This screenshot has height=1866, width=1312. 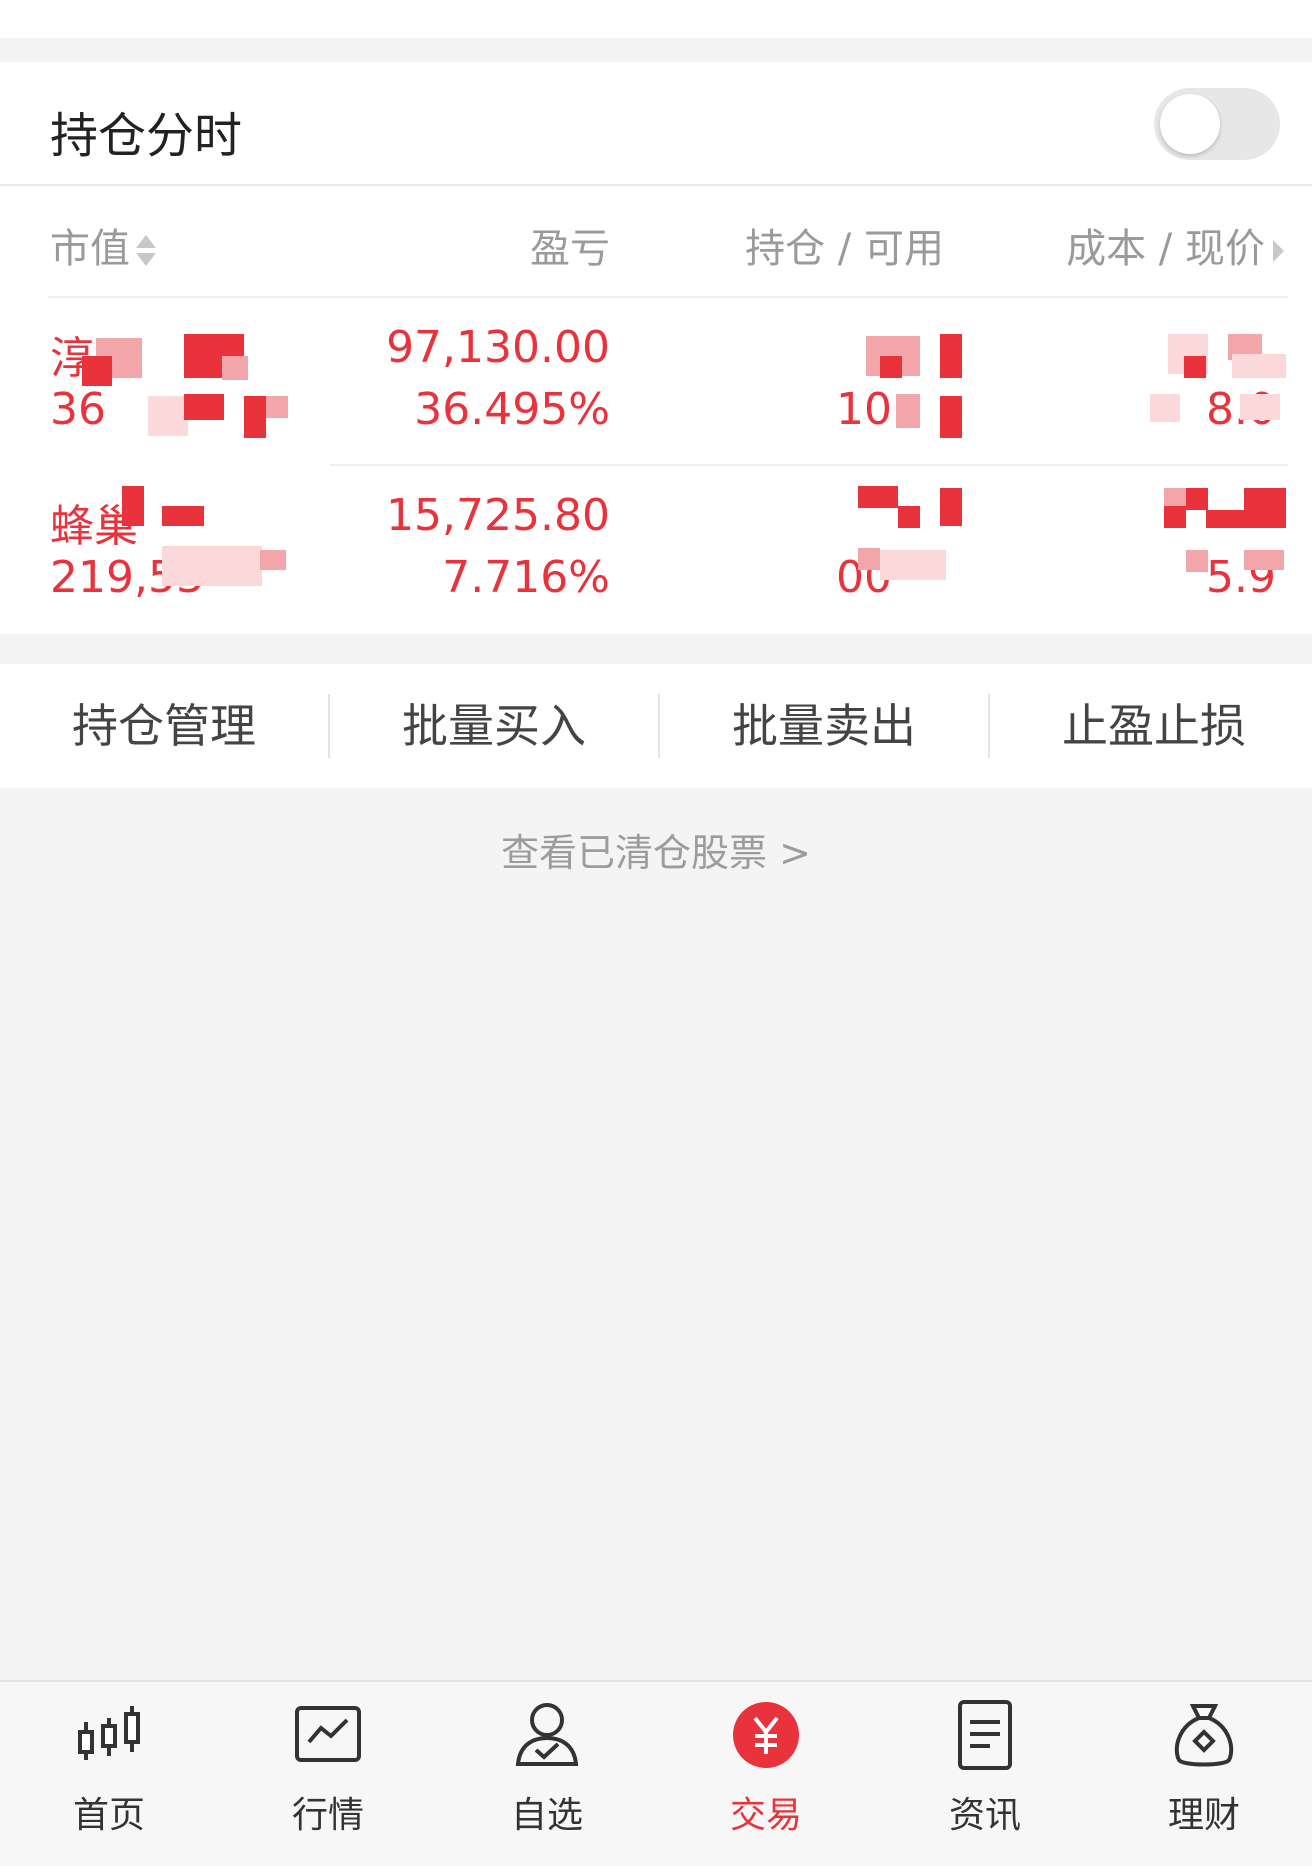 What do you see at coordinates (656, 550) in the screenshot?
I see `table-row: 蜂巢 219,53 15,725.80 7.716% 00 5.9` at bounding box center [656, 550].